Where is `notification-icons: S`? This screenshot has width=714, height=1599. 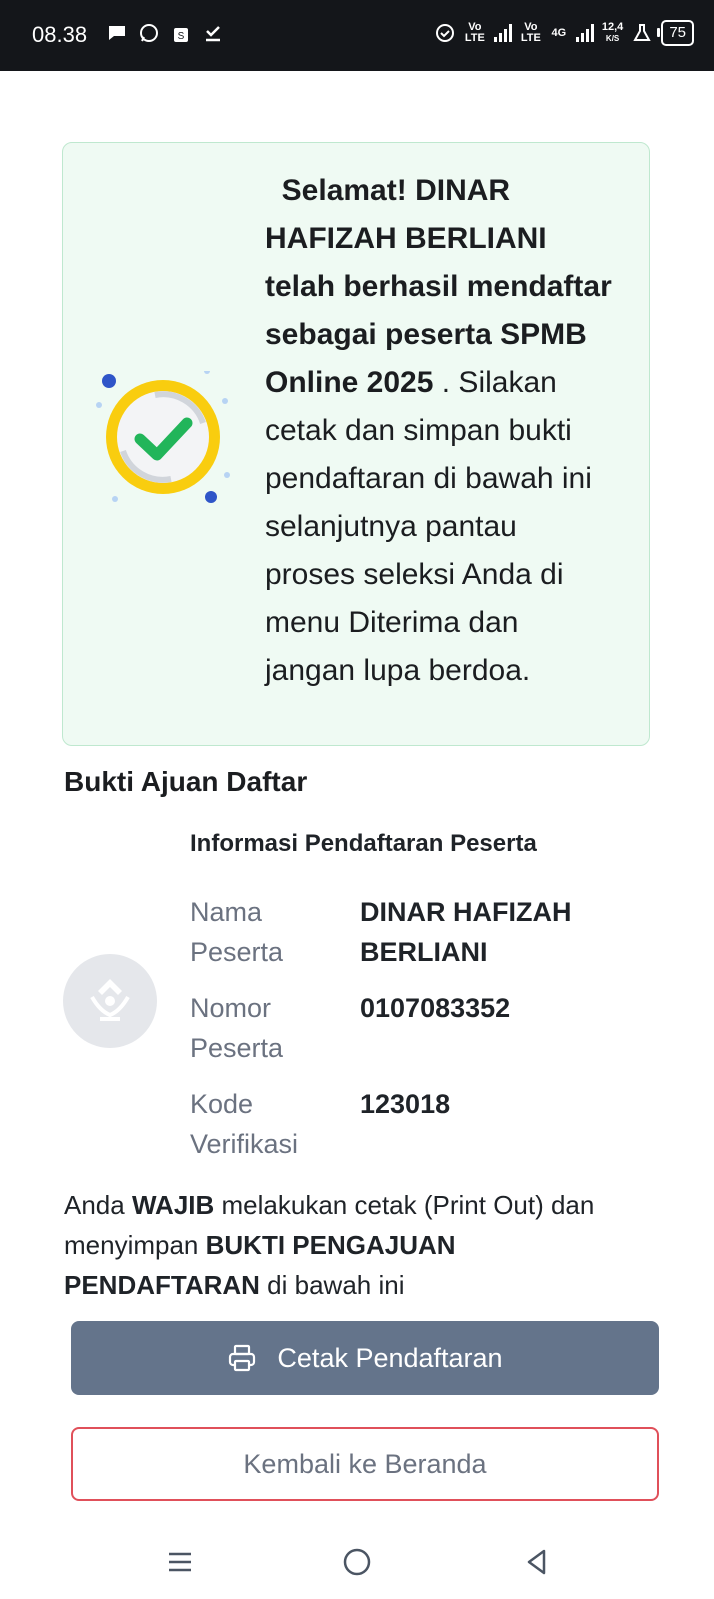 notification-icons: S is located at coordinates (165, 33).